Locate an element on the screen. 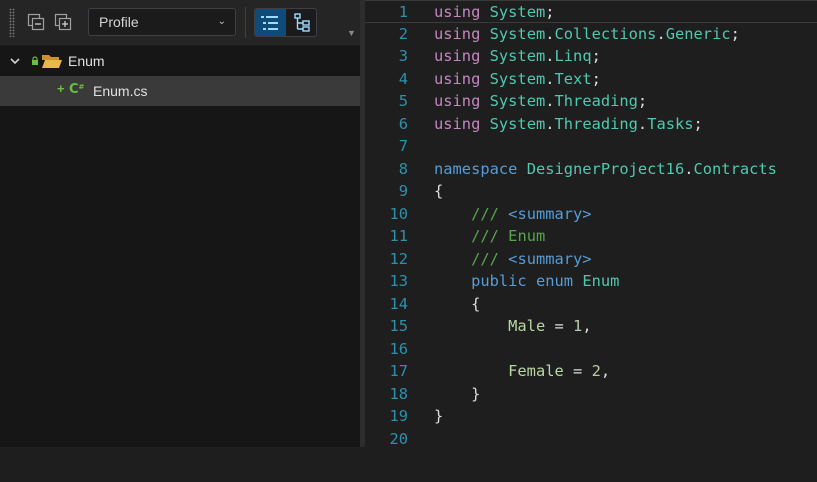 The image size is (817, 482). code-line: 12 /// <summary> is located at coordinates (591, 259).